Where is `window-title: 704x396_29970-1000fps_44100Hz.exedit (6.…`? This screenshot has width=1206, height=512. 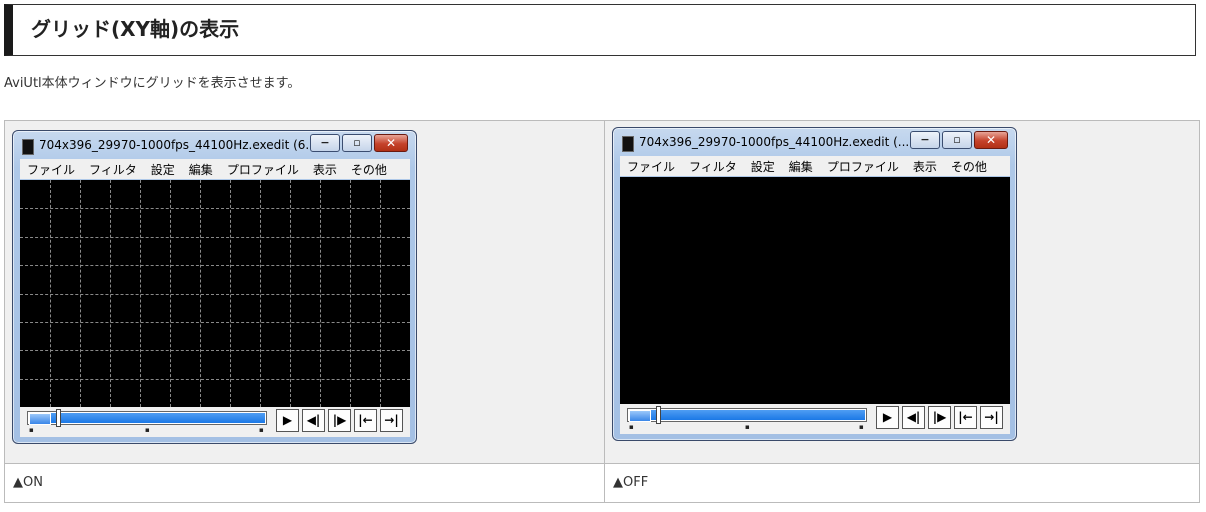 window-title: 704x396_29970-1000fps_44100Hz.exedit (6.… is located at coordinates (175, 145).